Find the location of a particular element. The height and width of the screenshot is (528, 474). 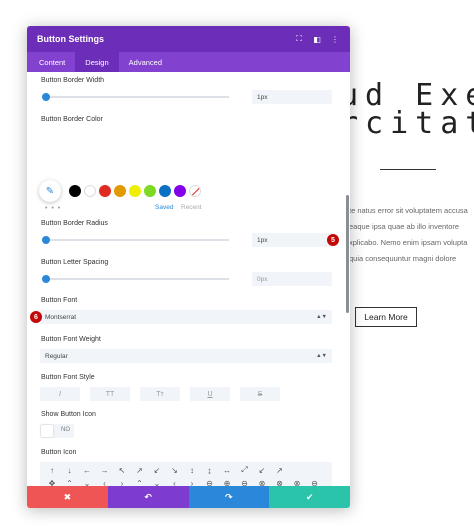

icon-option: ↘ is located at coordinates (175, 470).